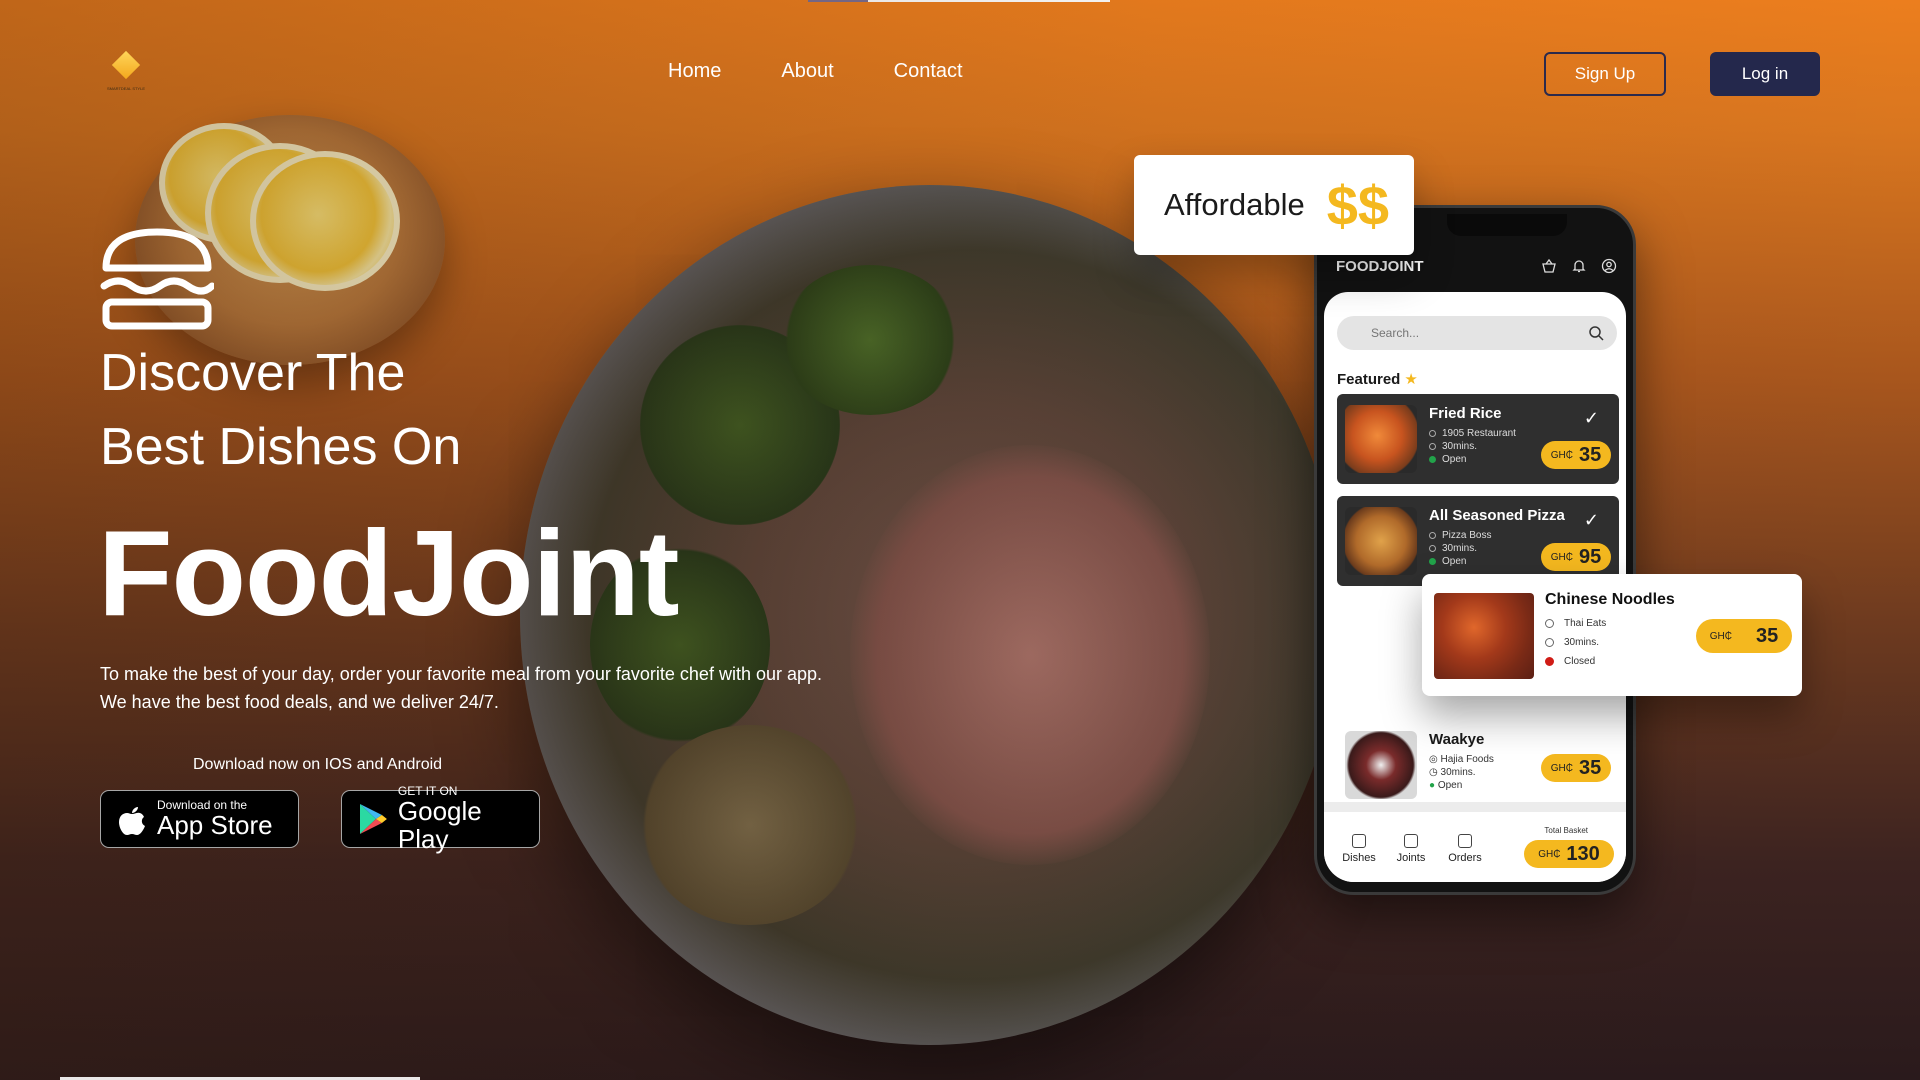 The width and height of the screenshot is (1920, 1080). Describe the element at coordinates (1609, 266) in the screenshot. I see `user-icon` at that location.